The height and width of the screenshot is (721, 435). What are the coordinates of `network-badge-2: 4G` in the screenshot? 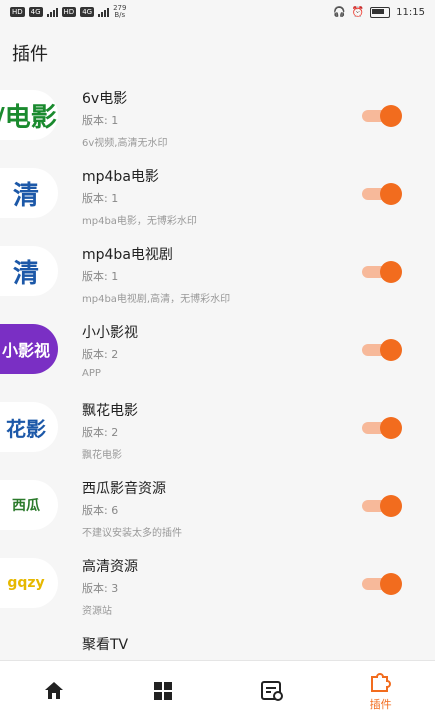 It's located at (87, 12).